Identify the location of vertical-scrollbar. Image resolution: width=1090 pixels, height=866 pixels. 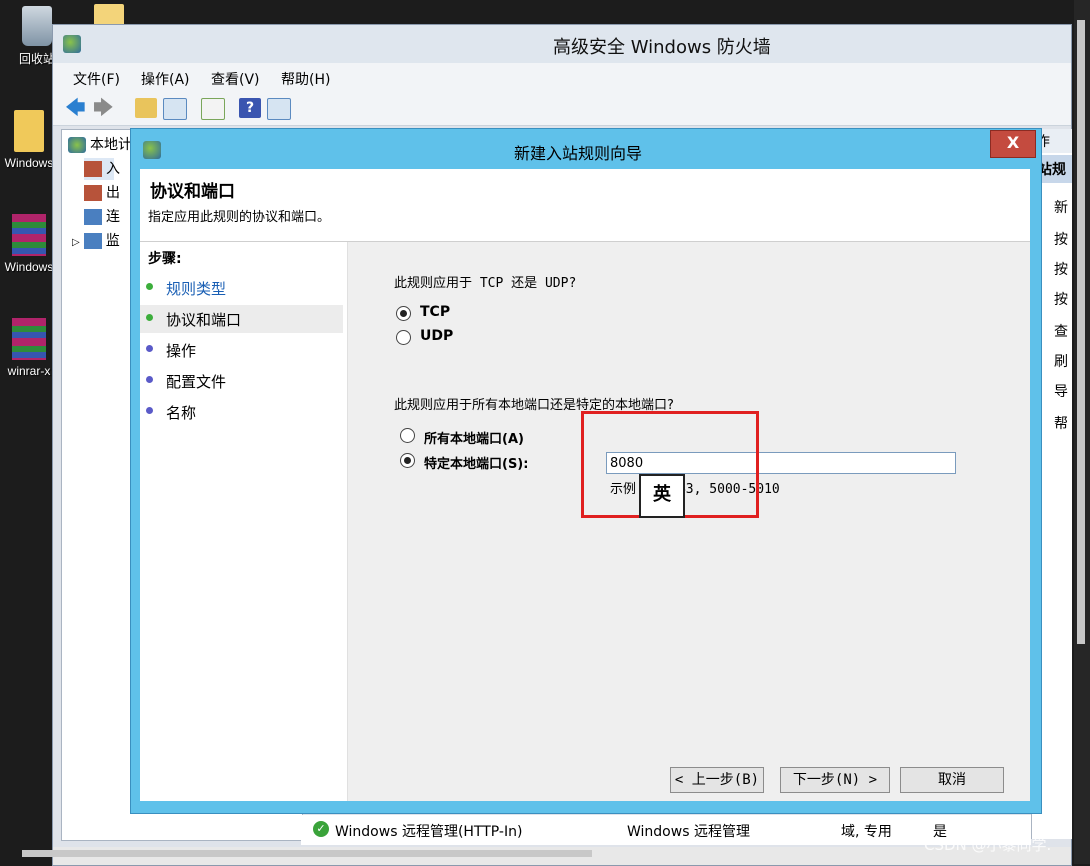
(1082, 432).